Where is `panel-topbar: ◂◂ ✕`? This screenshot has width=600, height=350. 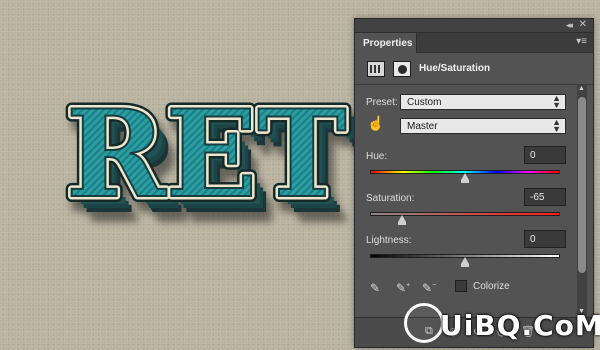
panel-topbar: ◂◂ ✕ is located at coordinates (474, 26).